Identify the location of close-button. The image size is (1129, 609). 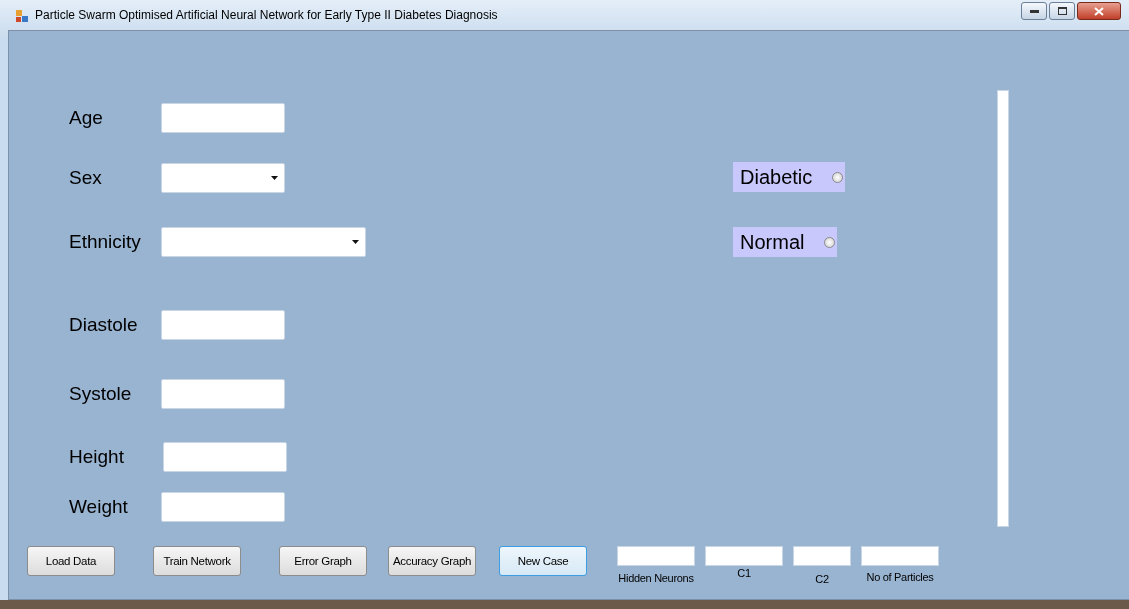
(1099, 11).